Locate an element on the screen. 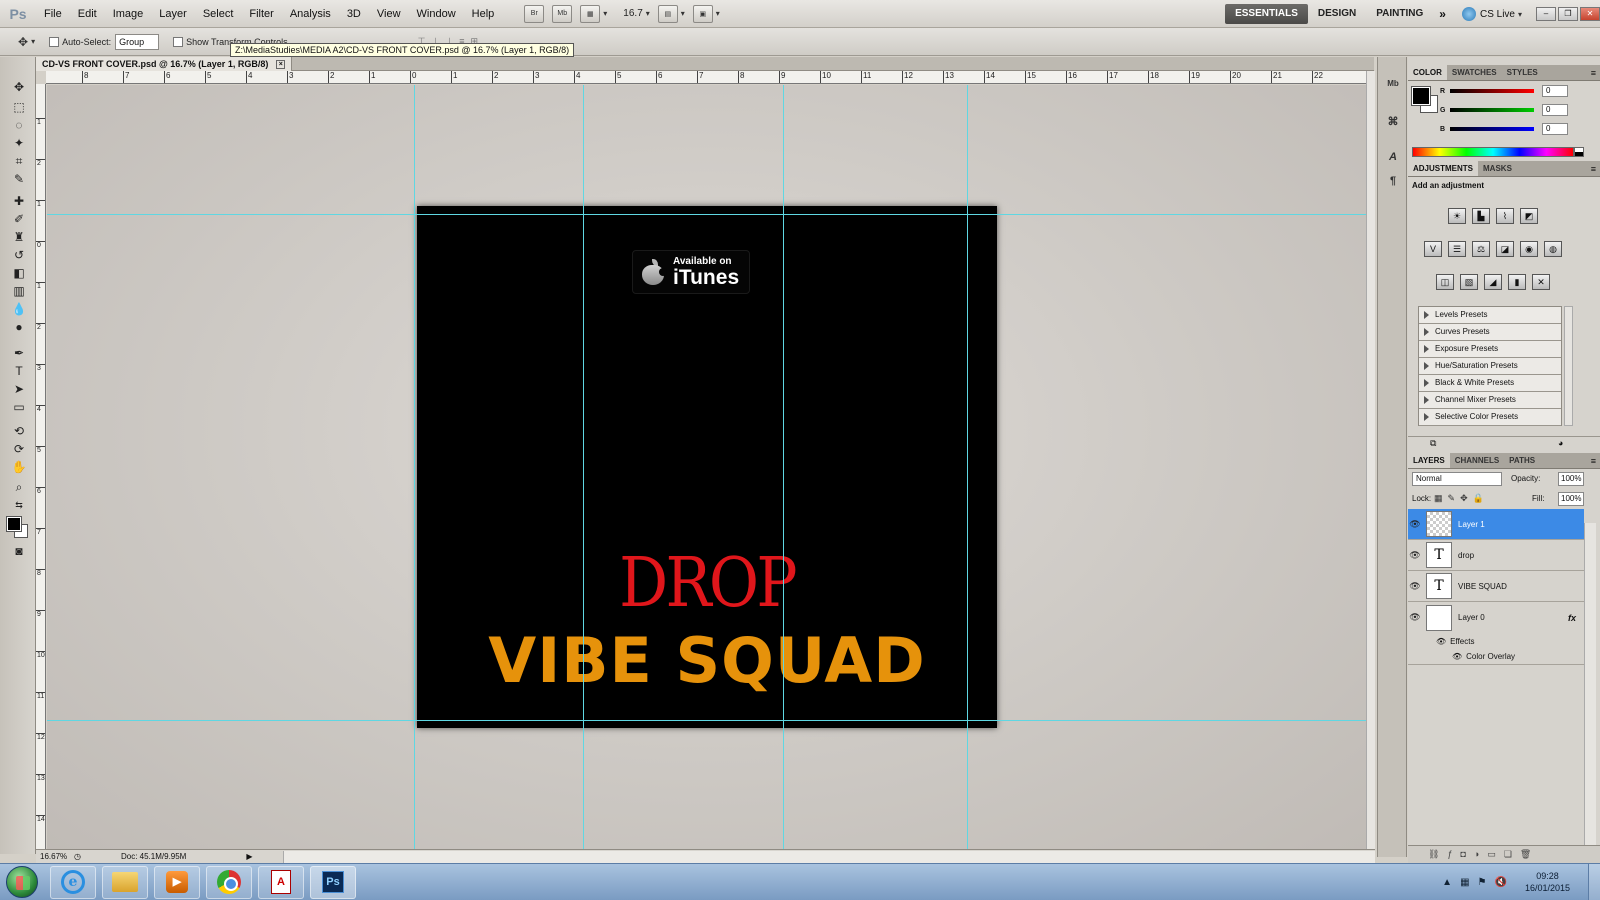 The width and height of the screenshot is (1600, 900). crop-tool-icon: ⌗ is located at coordinates (19, 161).